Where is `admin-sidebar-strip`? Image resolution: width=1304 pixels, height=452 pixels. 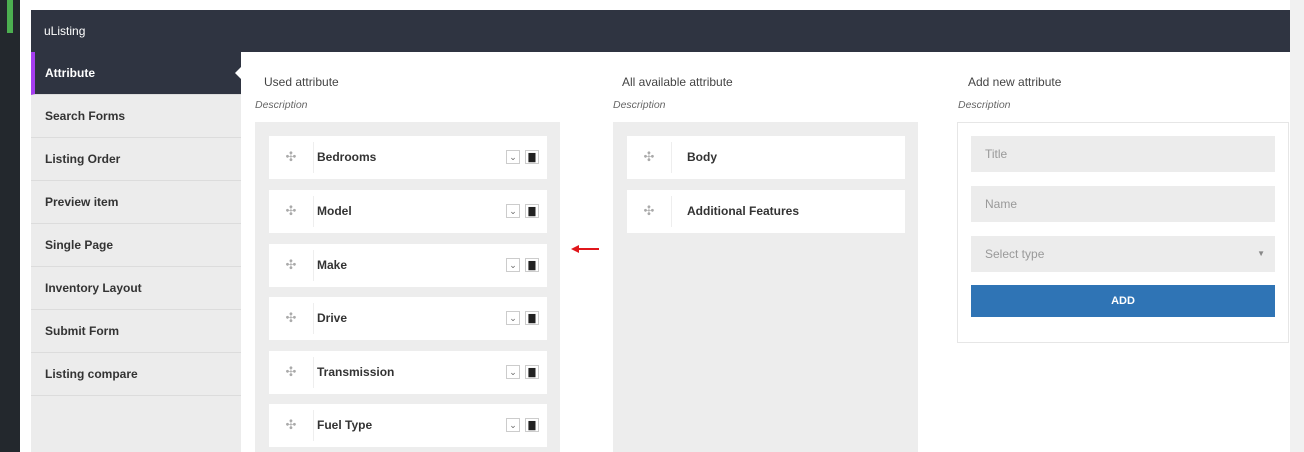
admin-sidebar-strip is located at coordinates (10, 226).